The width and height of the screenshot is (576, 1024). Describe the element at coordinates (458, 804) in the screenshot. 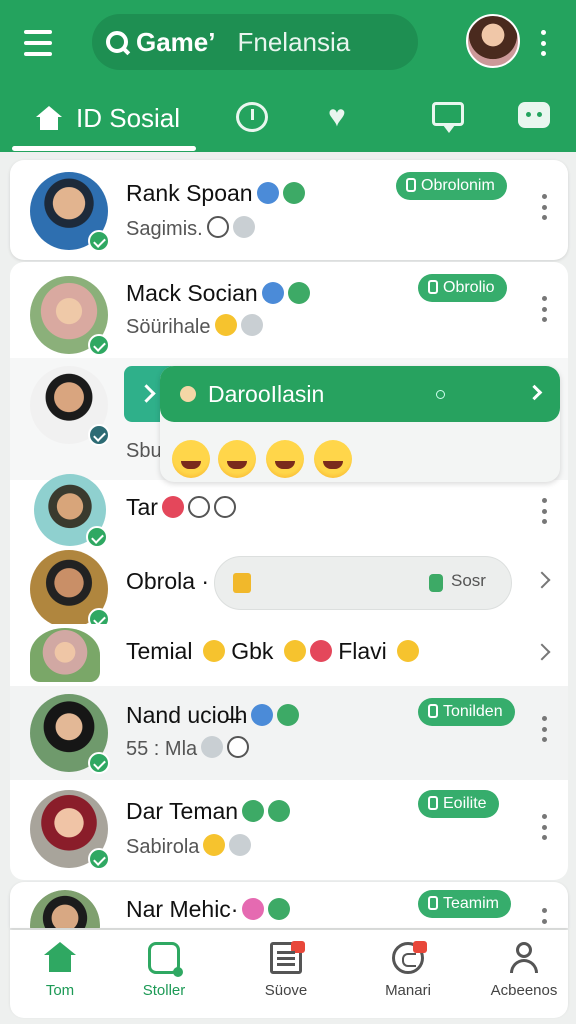

I see `status-badge: Eoilite` at that location.